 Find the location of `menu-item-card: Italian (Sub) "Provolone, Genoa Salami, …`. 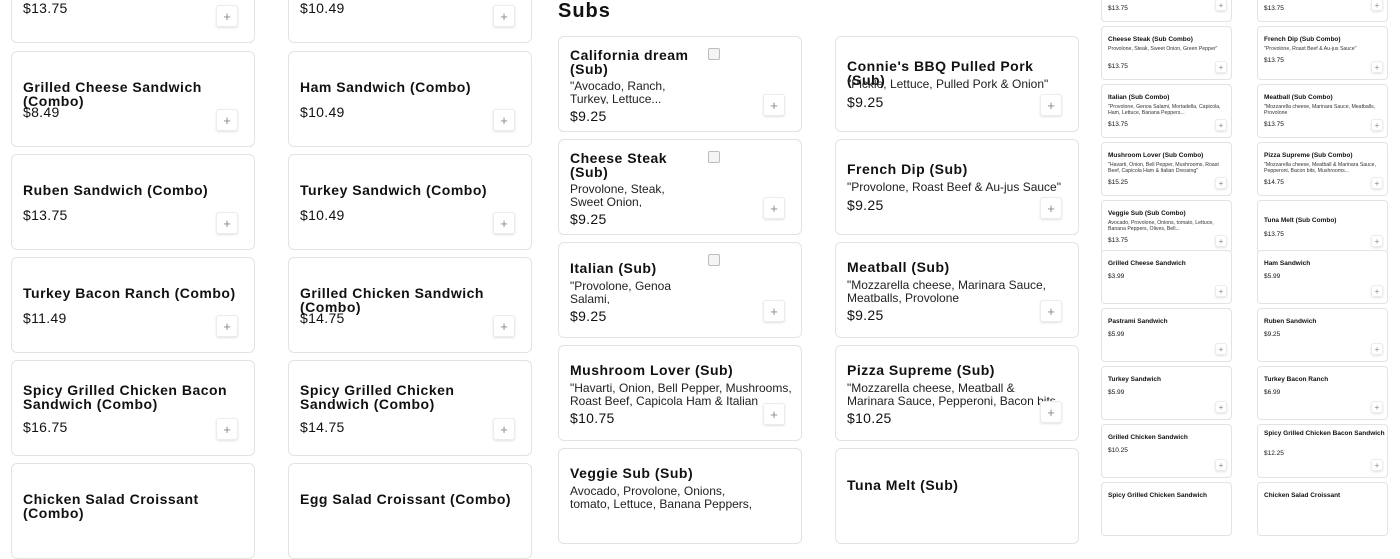

menu-item-card: Italian (Sub) "Provolone, Genoa Salami, … is located at coordinates (680, 290).